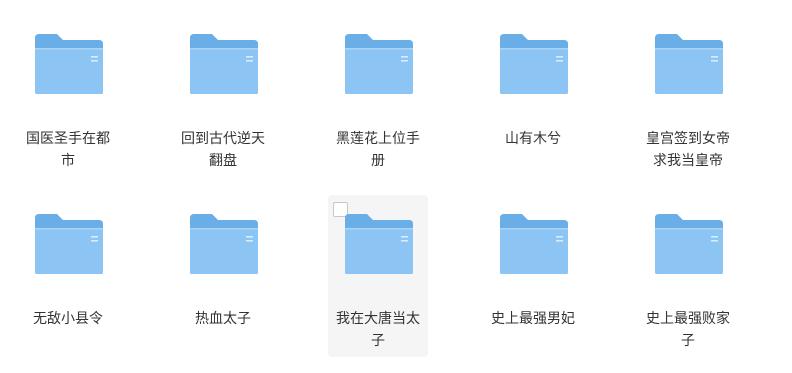 The width and height of the screenshot is (792, 373). I want to click on folder-item: 史上最强败家子, so click(688, 279).